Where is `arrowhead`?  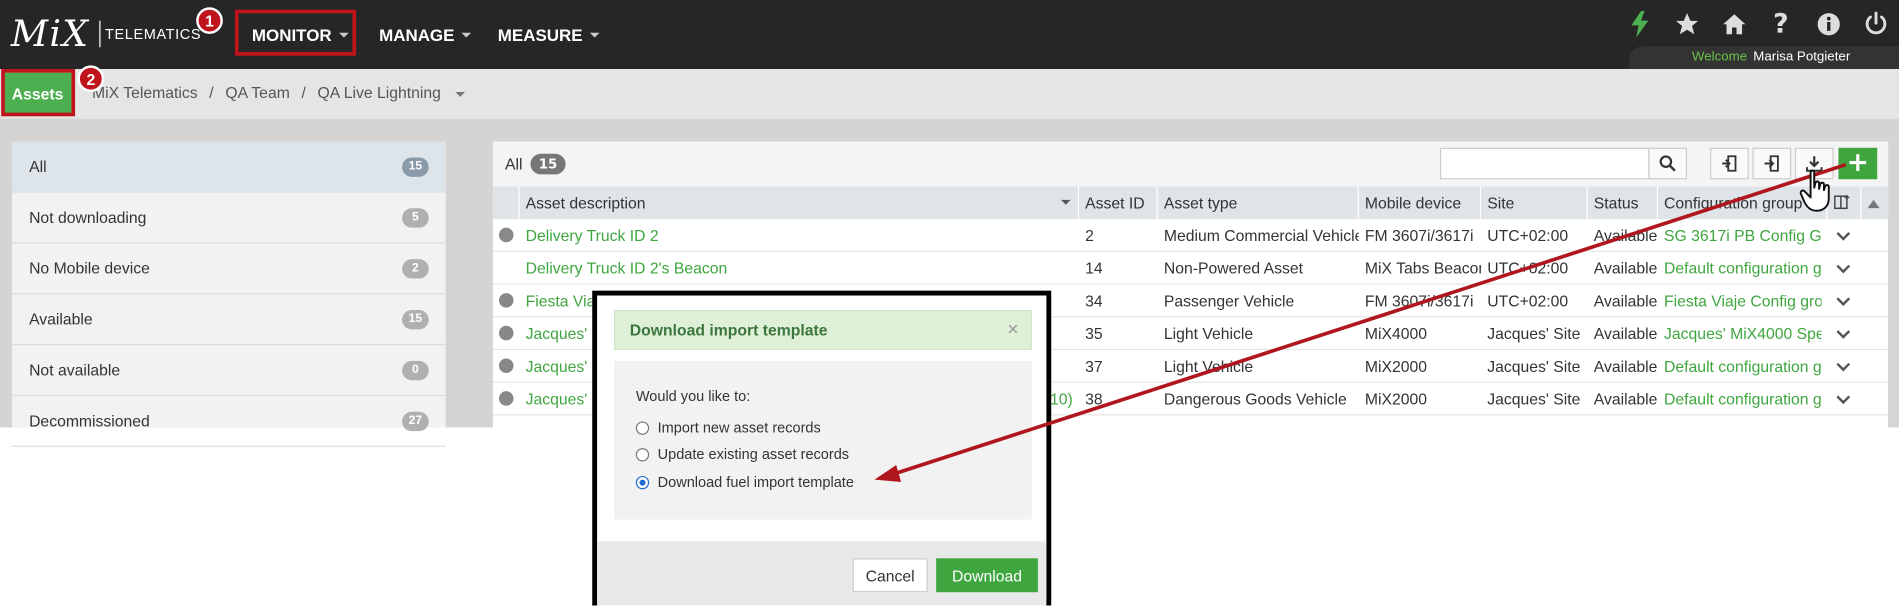
arrowhead is located at coordinates (888, 474).